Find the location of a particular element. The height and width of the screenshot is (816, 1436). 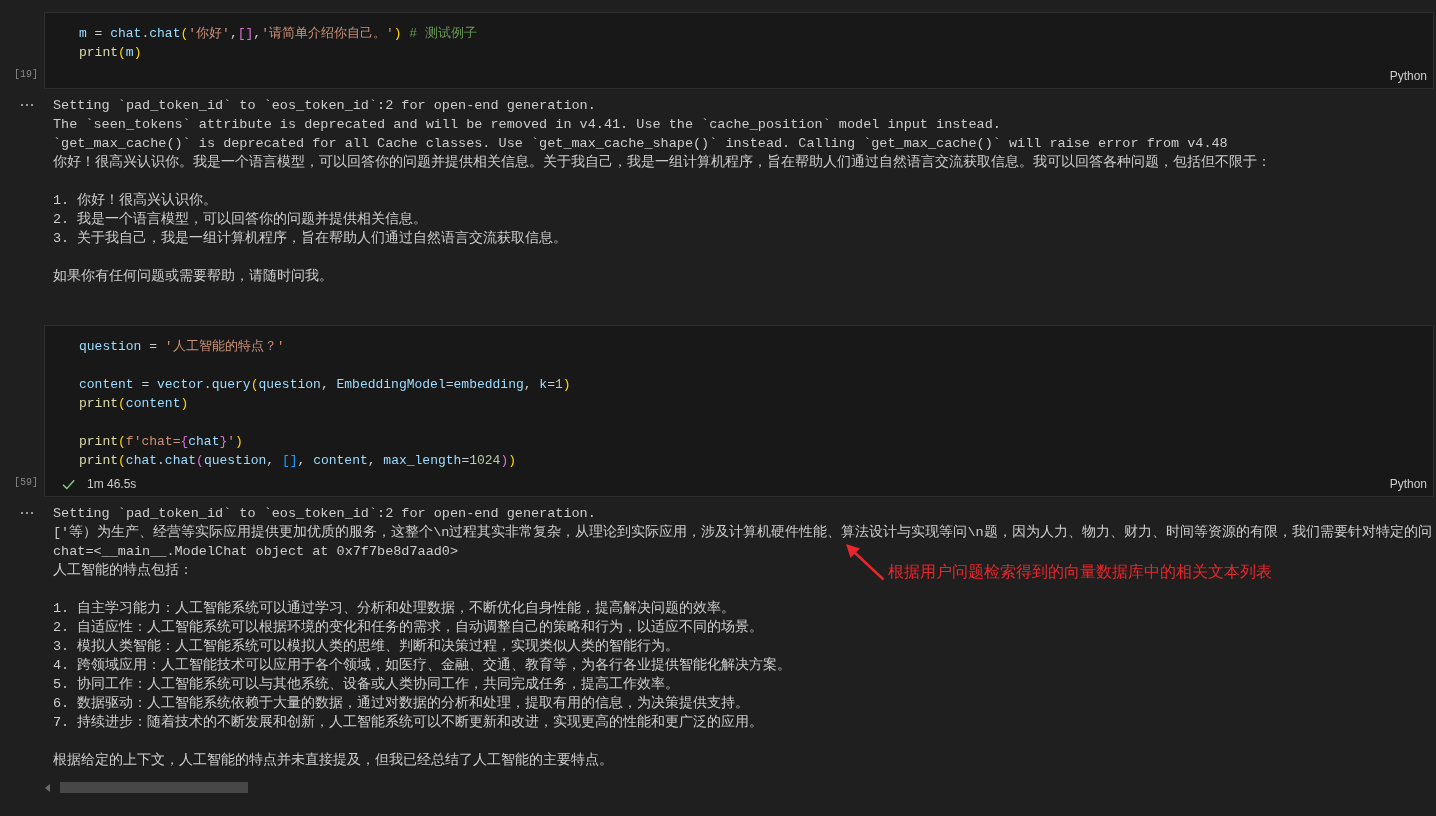

code-line: question = '人工智能的特点？' is located at coordinates (182, 347).